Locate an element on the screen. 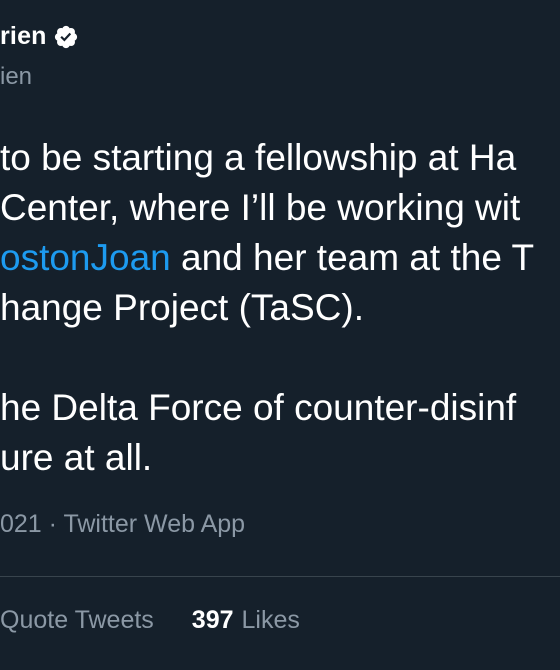 The height and width of the screenshot is (670, 560). quote-tweets-link: Quote Tweets is located at coordinates (77, 620).